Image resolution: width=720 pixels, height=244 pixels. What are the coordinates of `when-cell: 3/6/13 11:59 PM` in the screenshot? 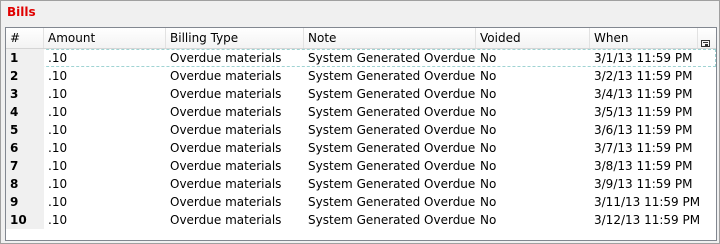 It's located at (643, 130).